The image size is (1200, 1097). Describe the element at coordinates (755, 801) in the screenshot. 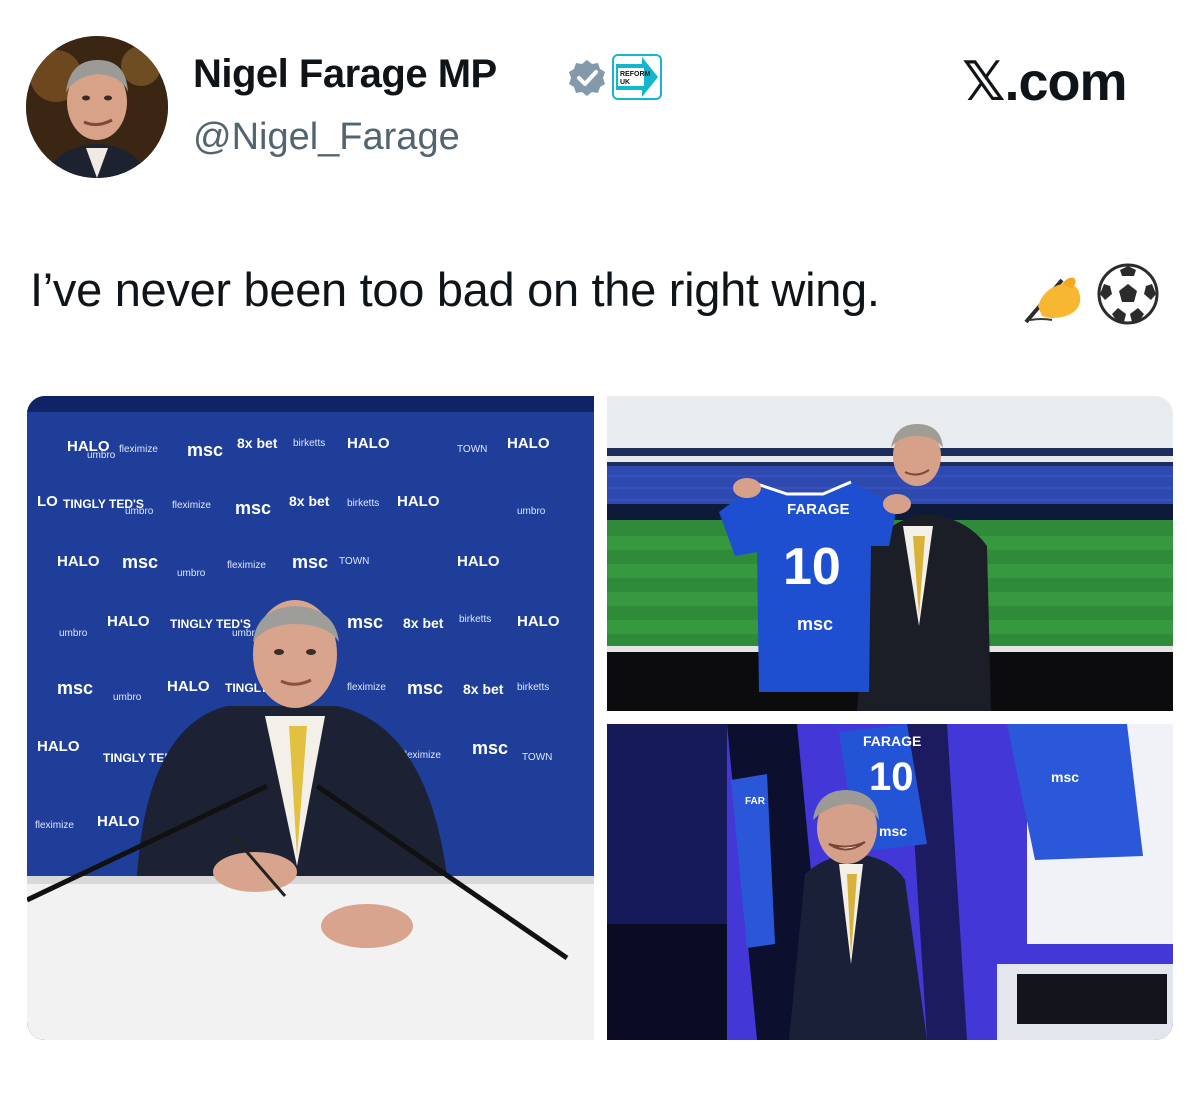

I see `svg-text: FAR` at that location.